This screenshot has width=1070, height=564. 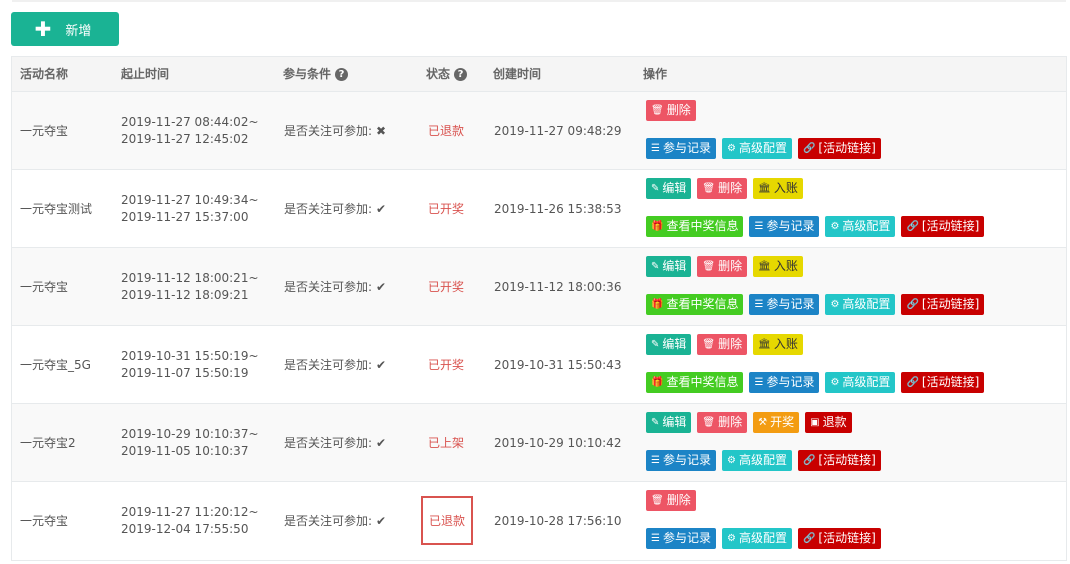 I want to click on gavel-button: ⚒ 开奖, so click(x=776, y=422).